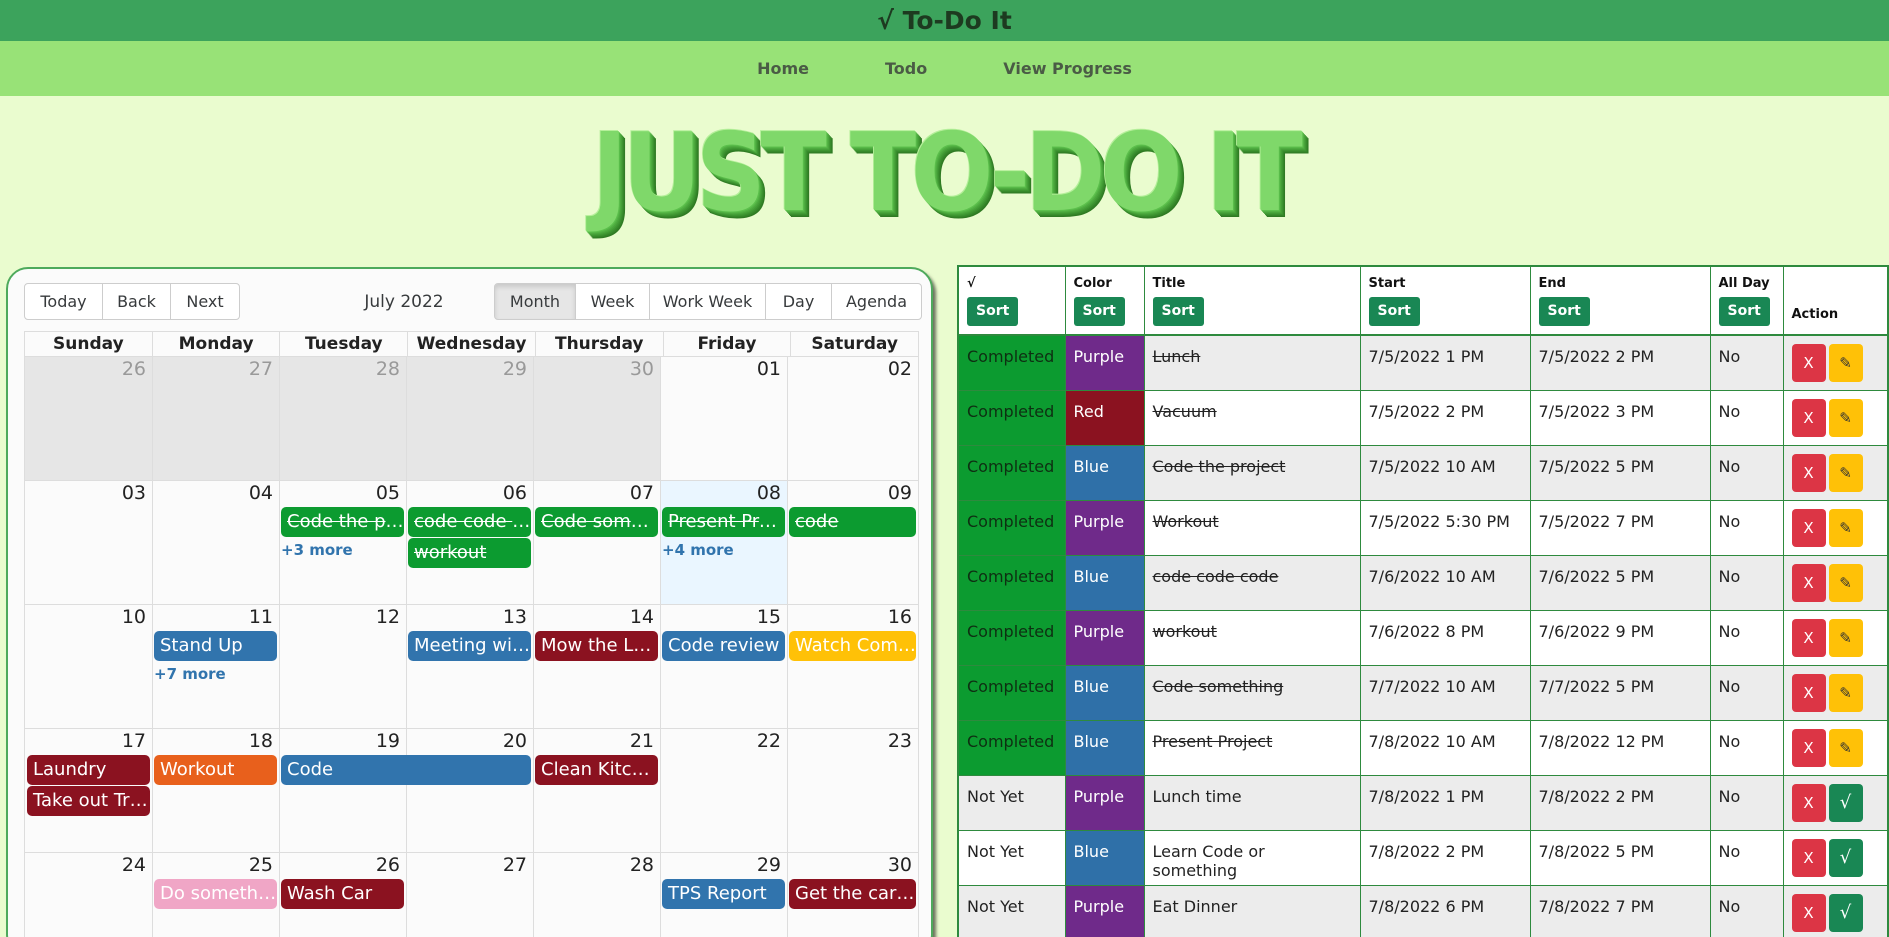  I want to click on show-more-link: +4 more, so click(698, 550).